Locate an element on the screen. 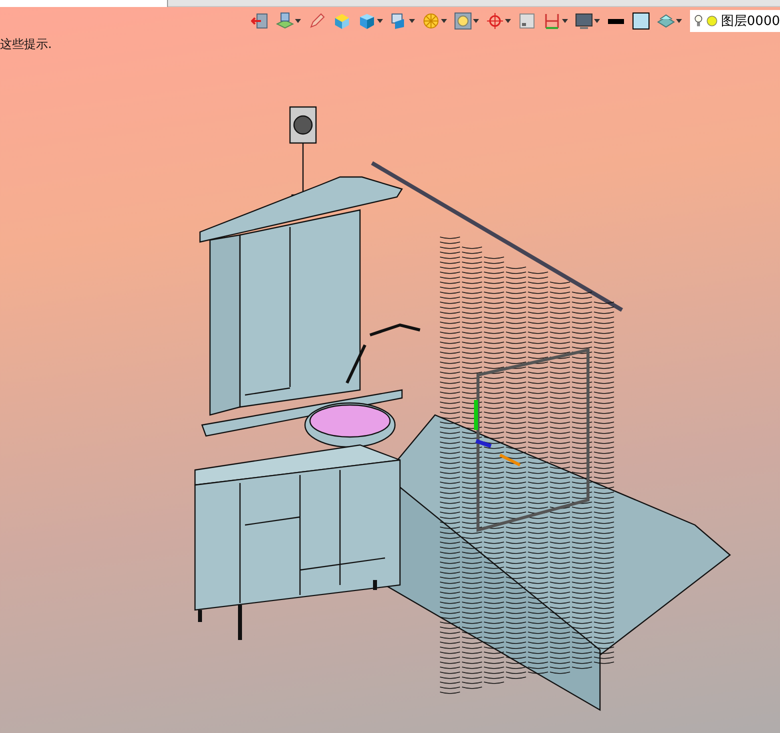  frame-icon is located at coordinates (463, 21).